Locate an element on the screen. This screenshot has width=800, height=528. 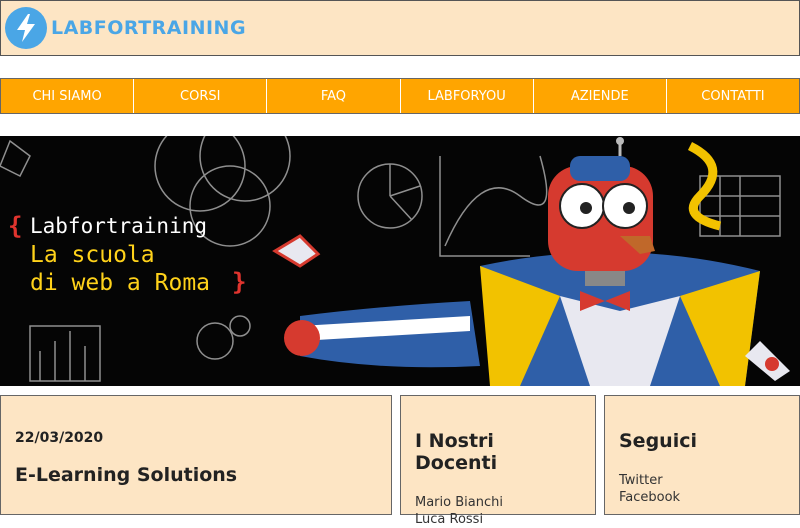
hero-line-2: di web a Roma is located at coordinates (120, 283).